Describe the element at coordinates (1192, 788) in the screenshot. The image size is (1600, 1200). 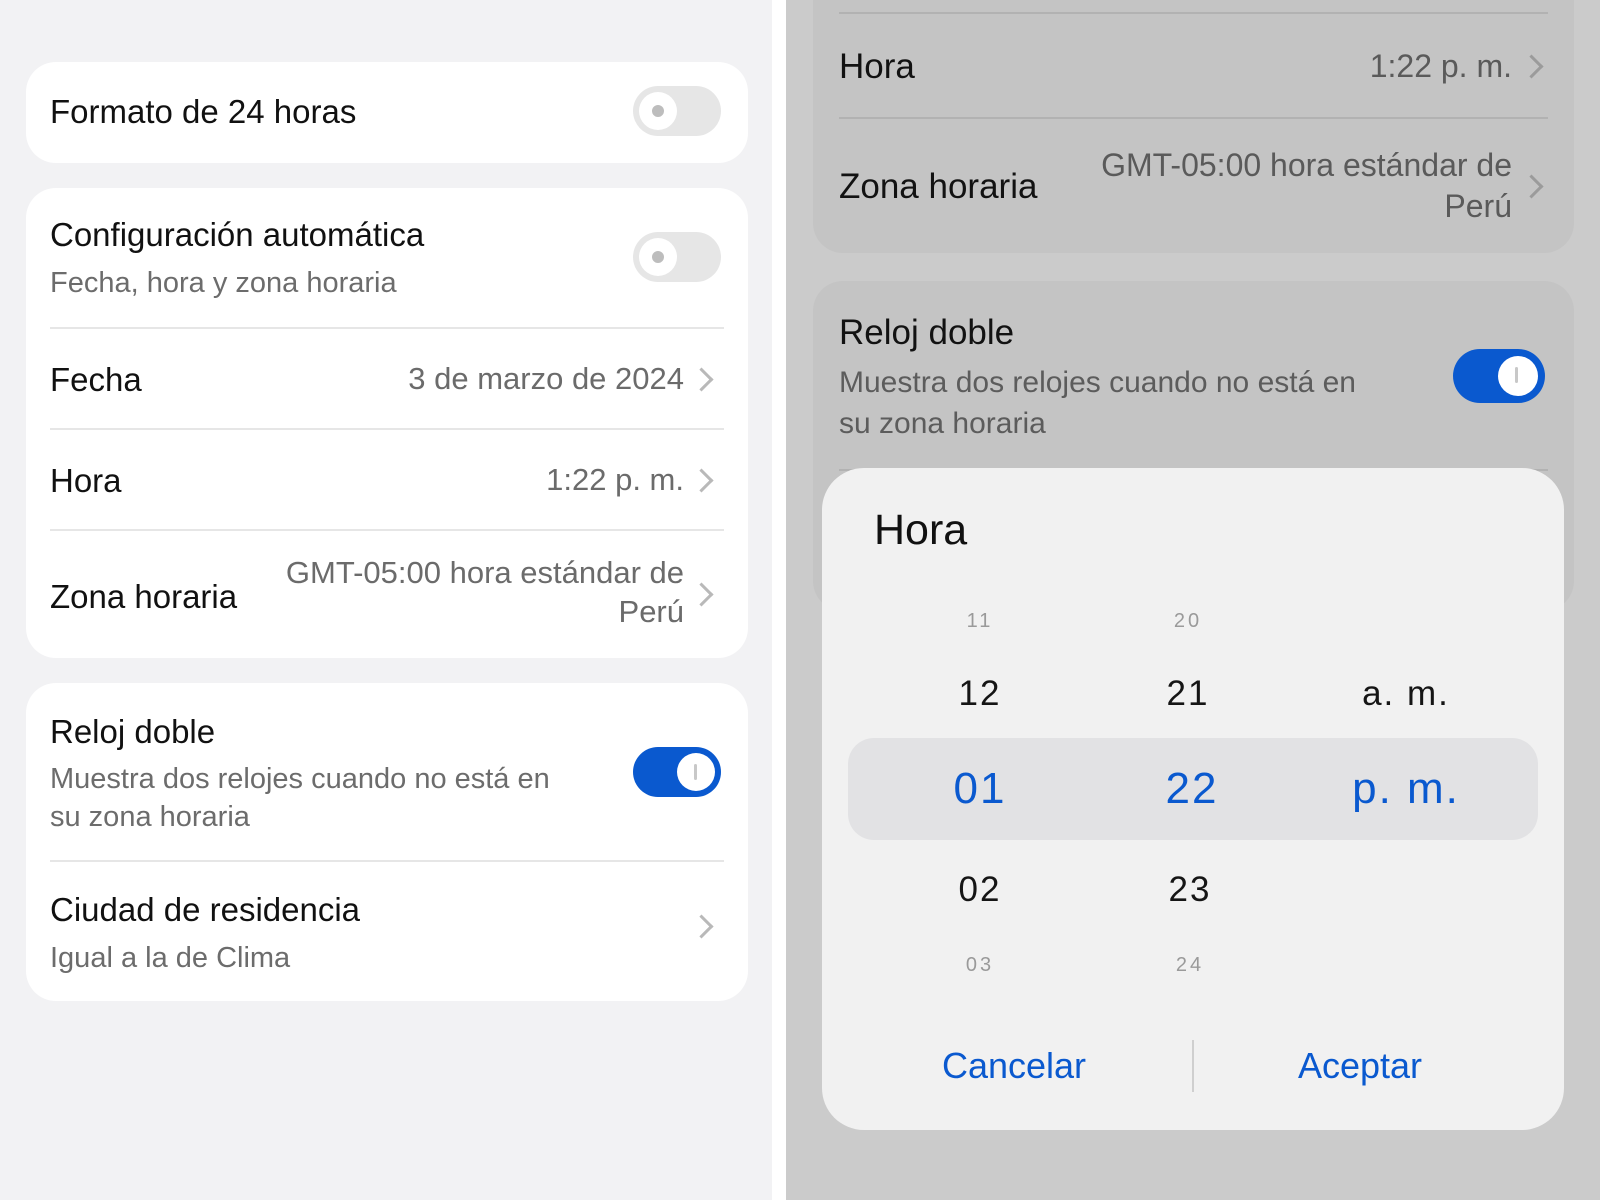
I see `minute-selected: 22` at that location.